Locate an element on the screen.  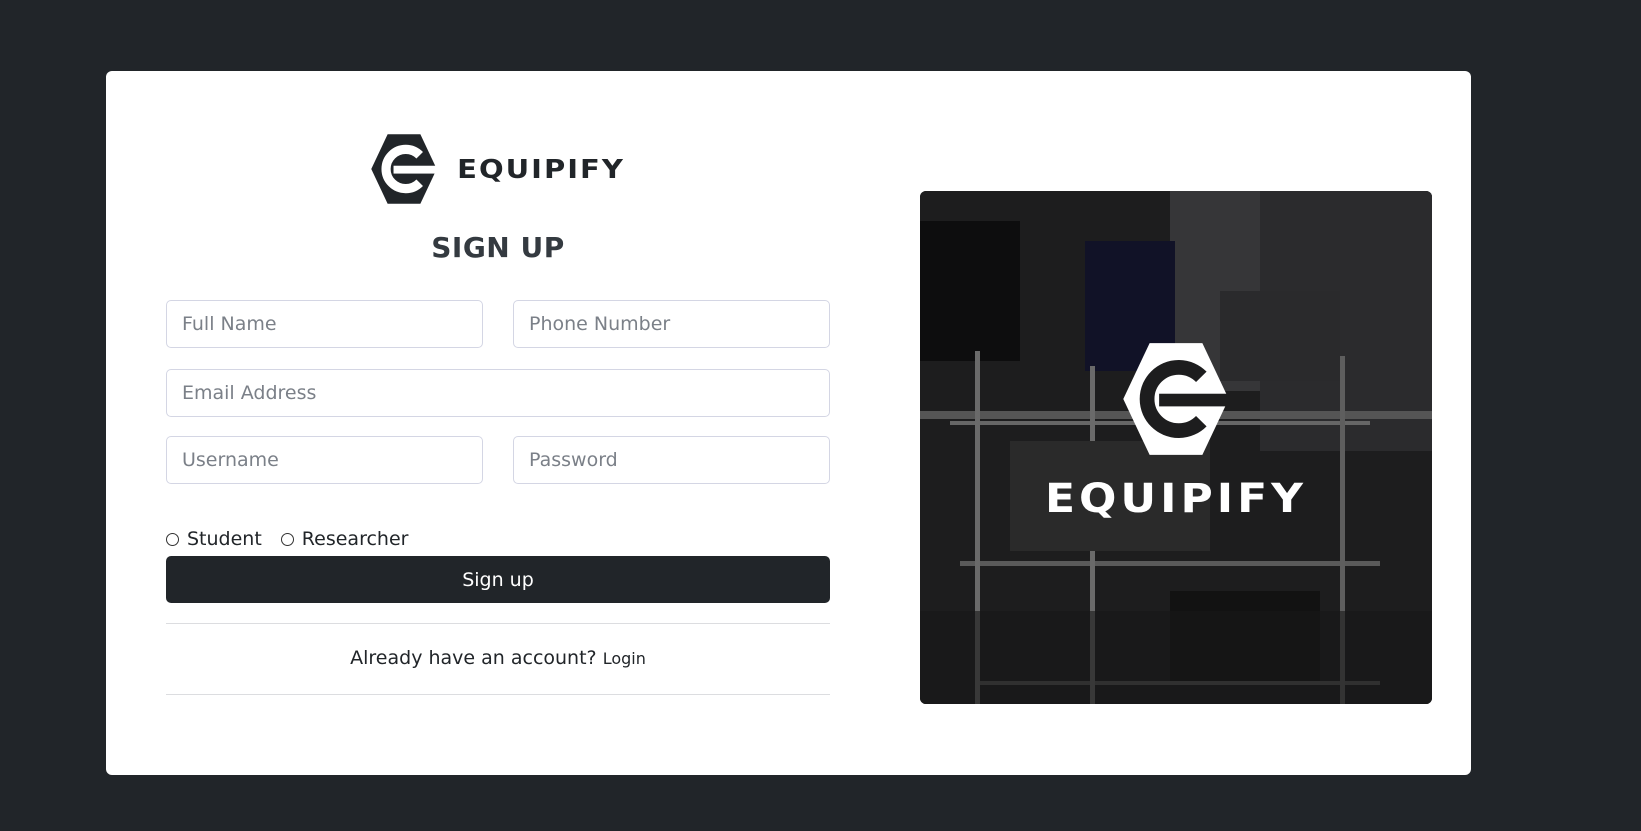
role-option-researcher: Researcher is located at coordinates (344, 539).